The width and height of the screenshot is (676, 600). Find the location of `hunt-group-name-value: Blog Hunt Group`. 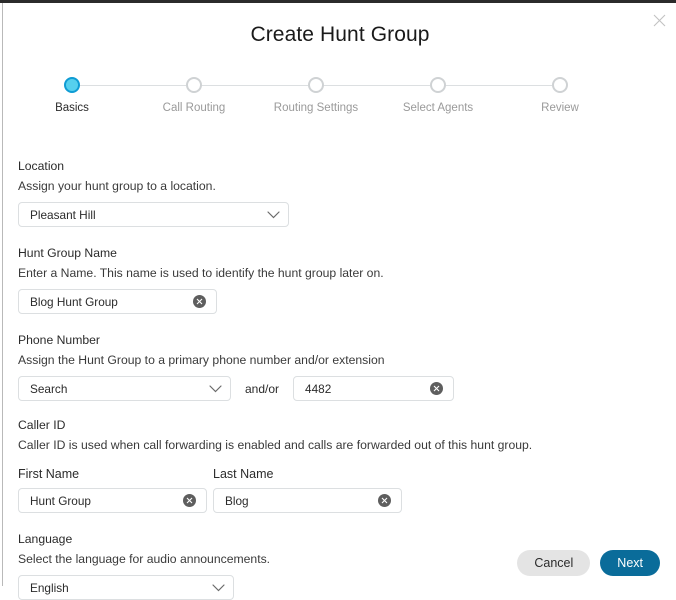

hunt-group-name-value: Blog Hunt Group is located at coordinates (74, 301).